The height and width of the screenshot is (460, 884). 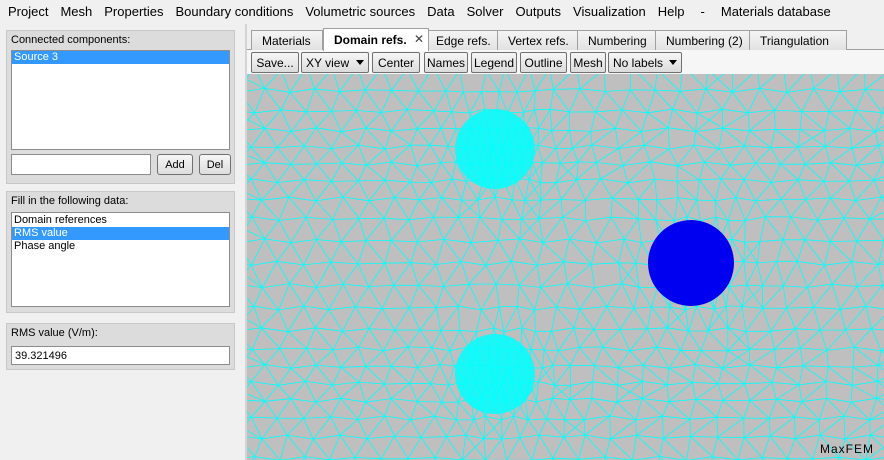 I want to click on tab-edge-refs: Edge refs., so click(x=462, y=40).